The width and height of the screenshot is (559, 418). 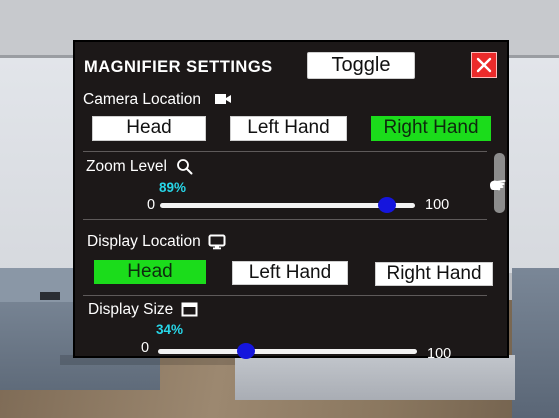 What do you see at coordinates (361, 65) in the screenshot?
I see `toggle-button: Toggle` at bounding box center [361, 65].